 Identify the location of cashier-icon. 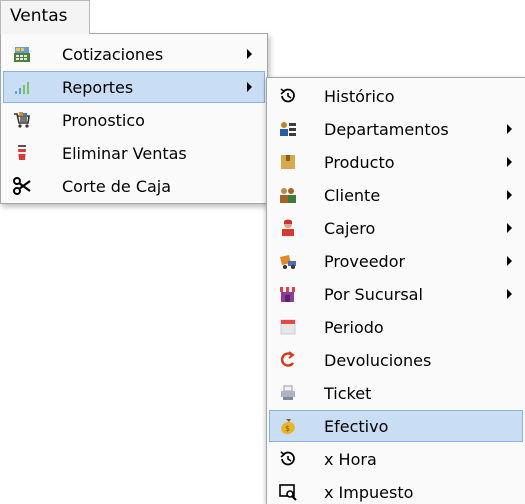
(288, 228).